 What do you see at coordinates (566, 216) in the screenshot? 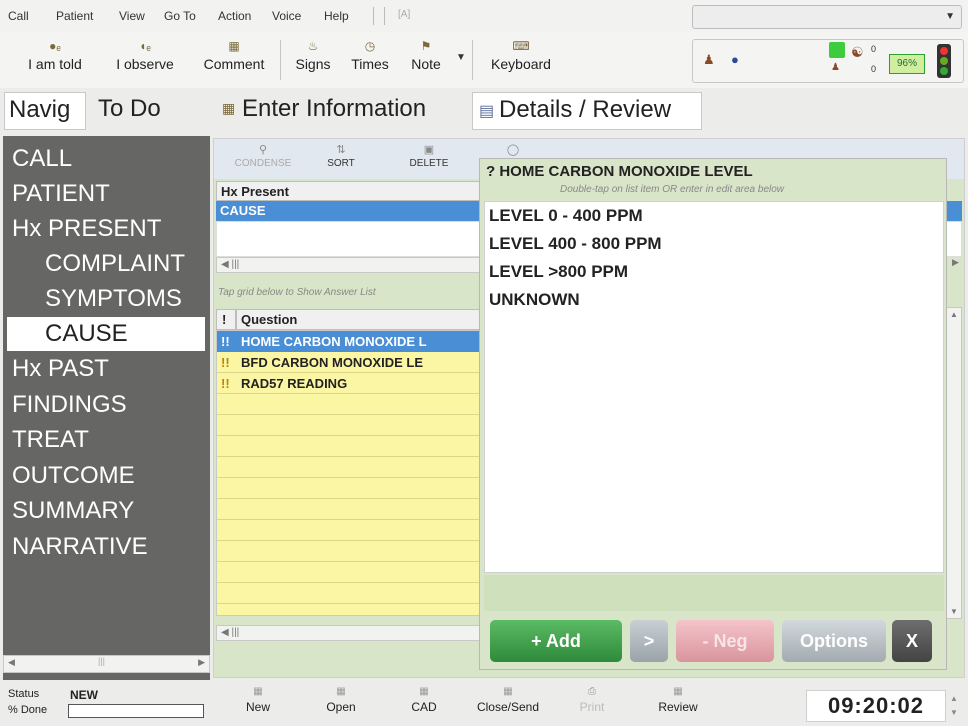
I see `answer-item: LEVEL 0 - 400 PPM` at bounding box center [566, 216].